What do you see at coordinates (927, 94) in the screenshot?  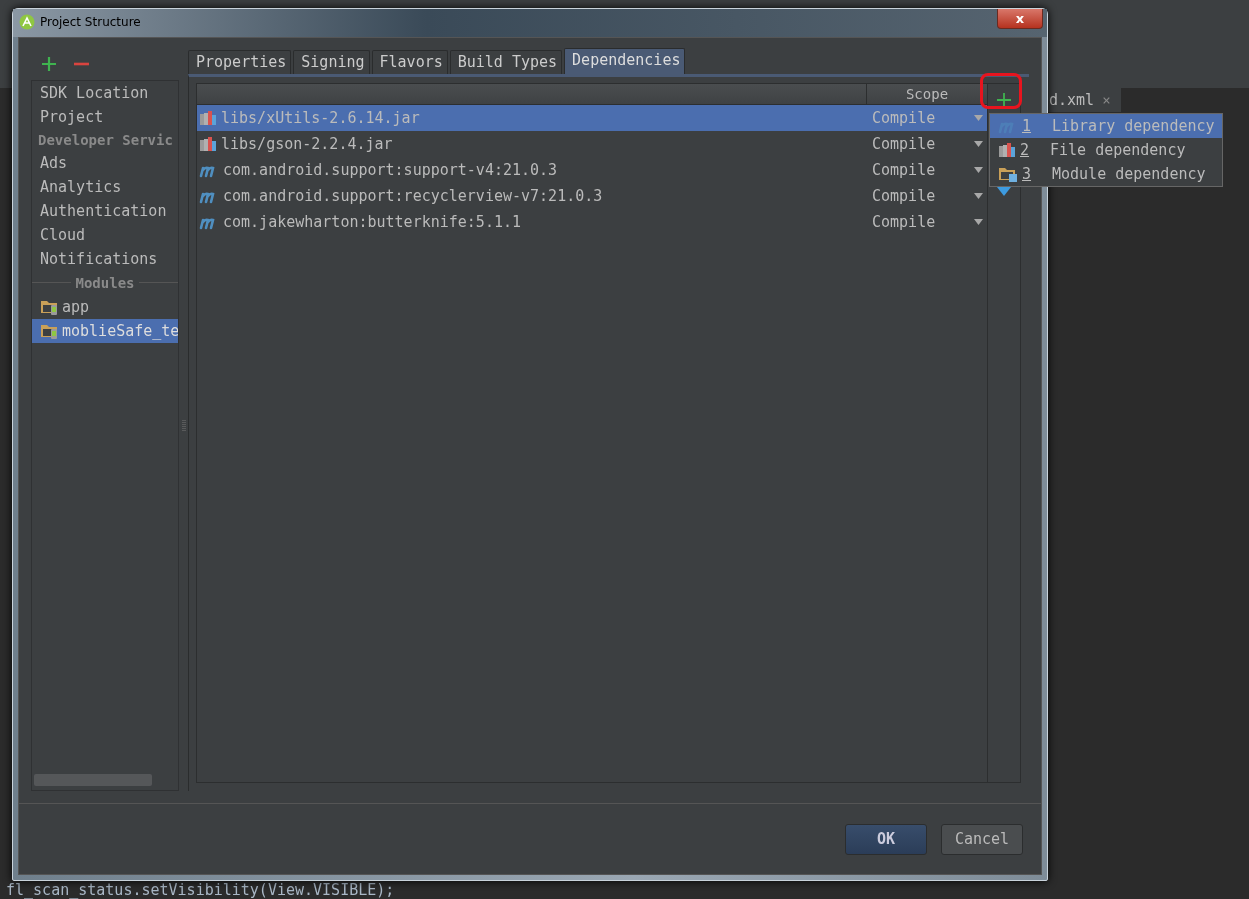 I see `column-header: Scope` at bounding box center [927, 94].